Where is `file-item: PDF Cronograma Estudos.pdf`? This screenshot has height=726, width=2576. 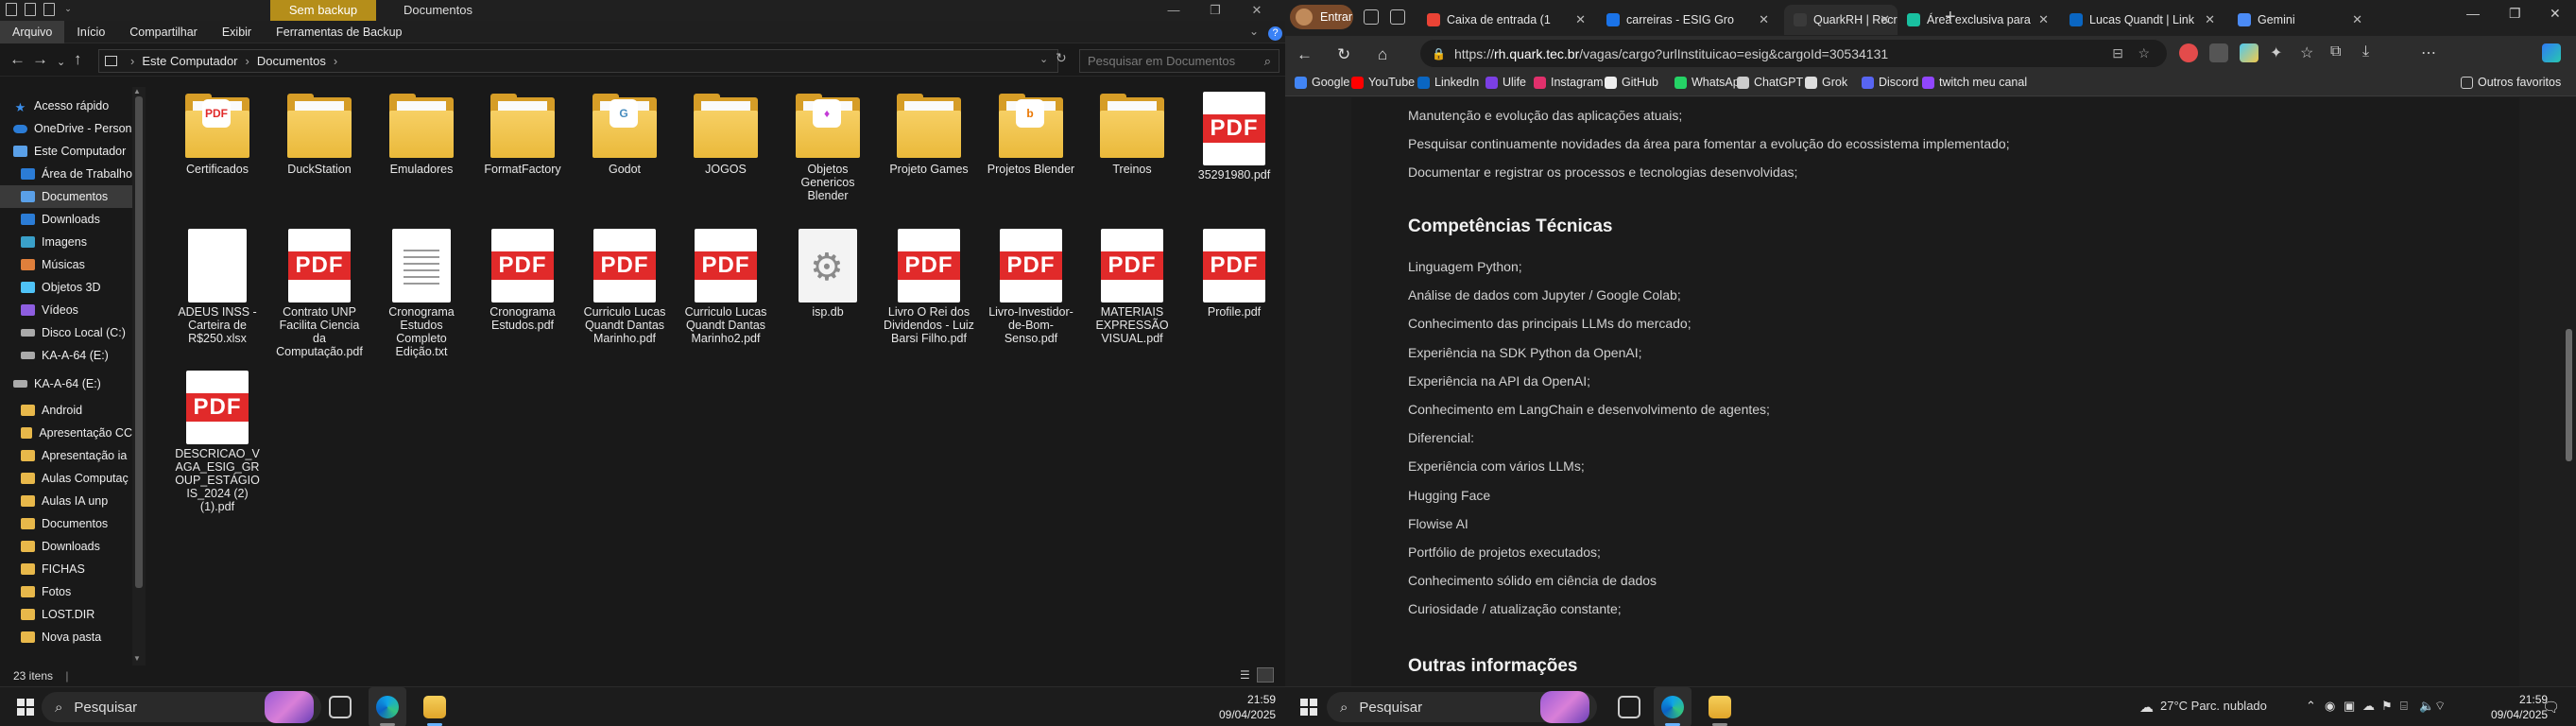 file-item: PDF Cronograma Estudos.pdf is located at coordinates (522, 280).